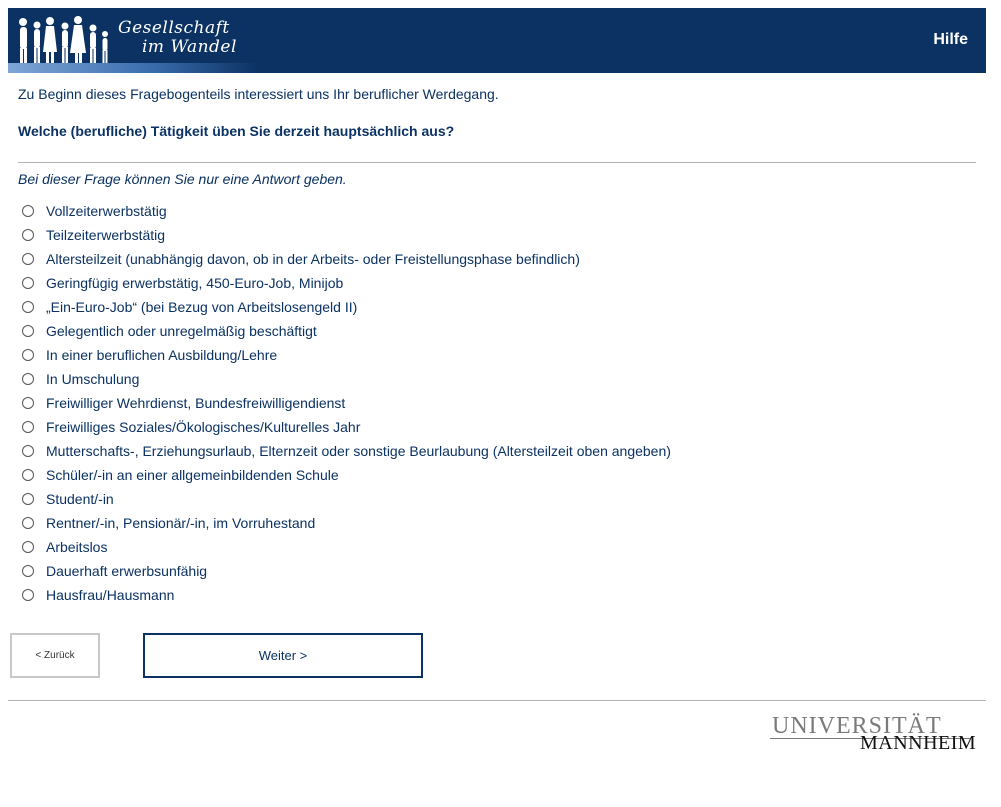  What do you see at coordinates (497, 162) in the screenshot?
I see `divider` at bounding box center [497, 162].